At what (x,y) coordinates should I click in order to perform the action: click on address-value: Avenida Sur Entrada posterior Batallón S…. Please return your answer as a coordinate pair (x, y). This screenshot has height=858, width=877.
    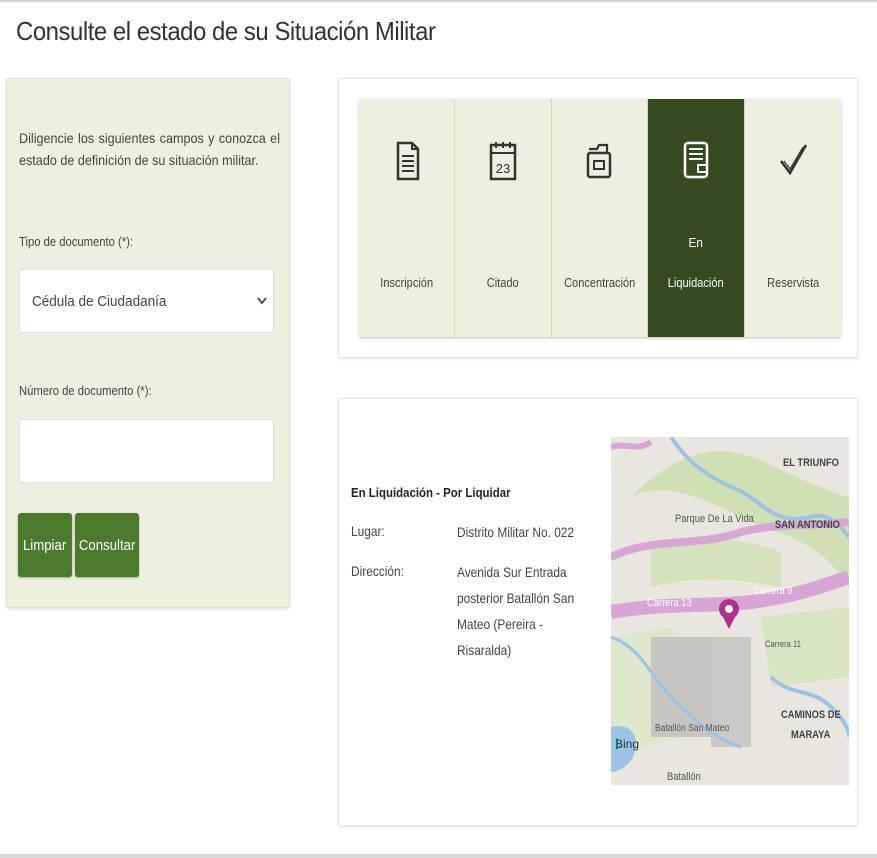
    Looking at the image, I should click on (516, 611).